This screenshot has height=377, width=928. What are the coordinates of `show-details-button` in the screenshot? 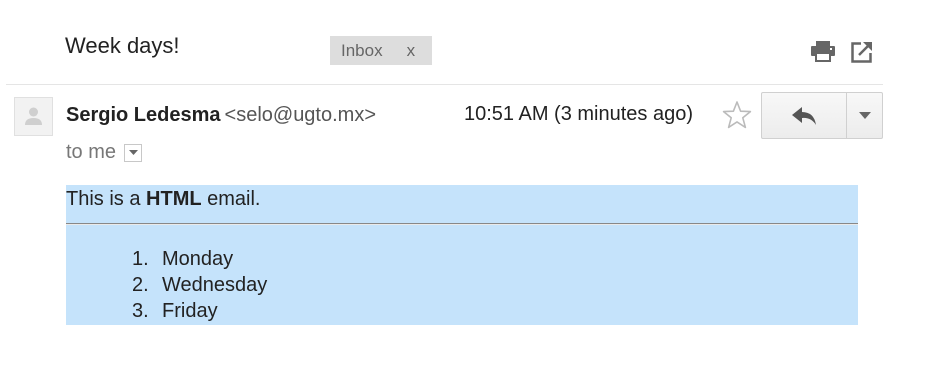 It's located at (133, 152).